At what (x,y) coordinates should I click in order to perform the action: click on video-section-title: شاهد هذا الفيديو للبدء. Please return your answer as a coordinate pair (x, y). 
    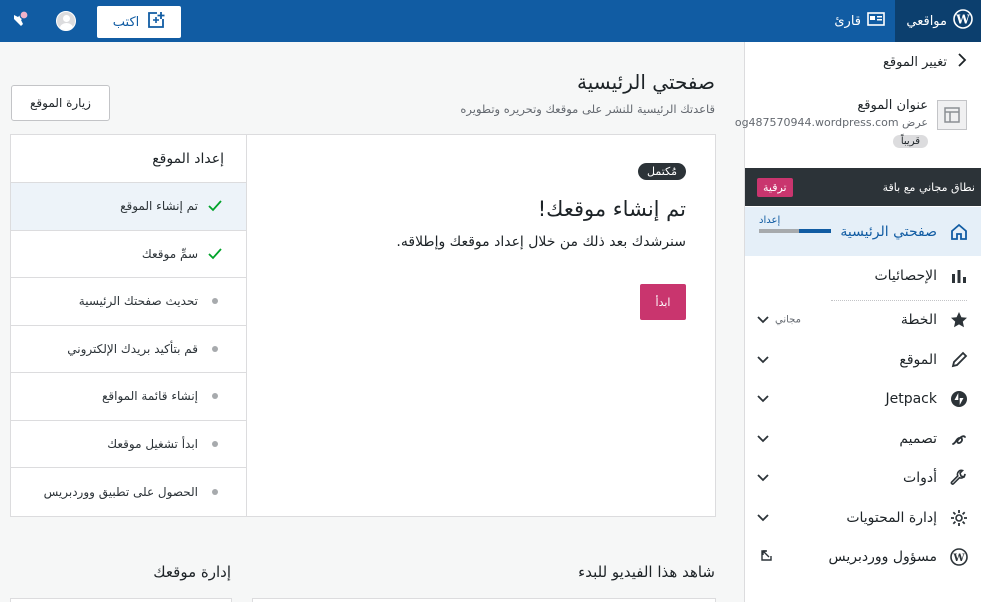
    Looking at the image, I should click on (646, 572).